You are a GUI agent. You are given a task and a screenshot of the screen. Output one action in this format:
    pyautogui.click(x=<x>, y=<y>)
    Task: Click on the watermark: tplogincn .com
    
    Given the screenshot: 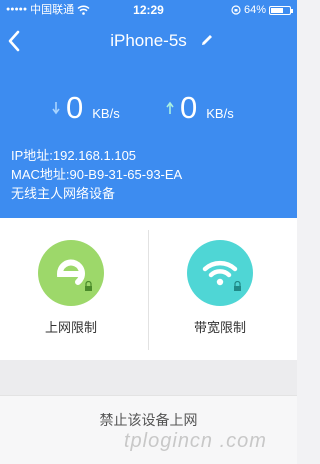 What is the action you would take?
    pyautogui.click(x=195, y=441)
    